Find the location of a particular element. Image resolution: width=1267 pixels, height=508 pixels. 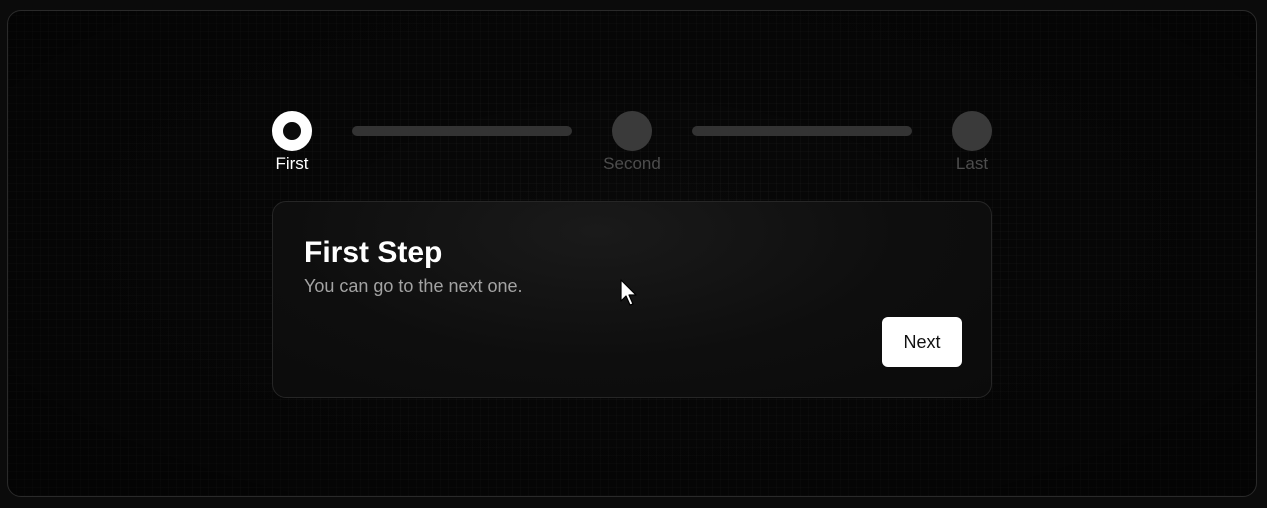

step-first-label: First is located at coordinates (292, 163).